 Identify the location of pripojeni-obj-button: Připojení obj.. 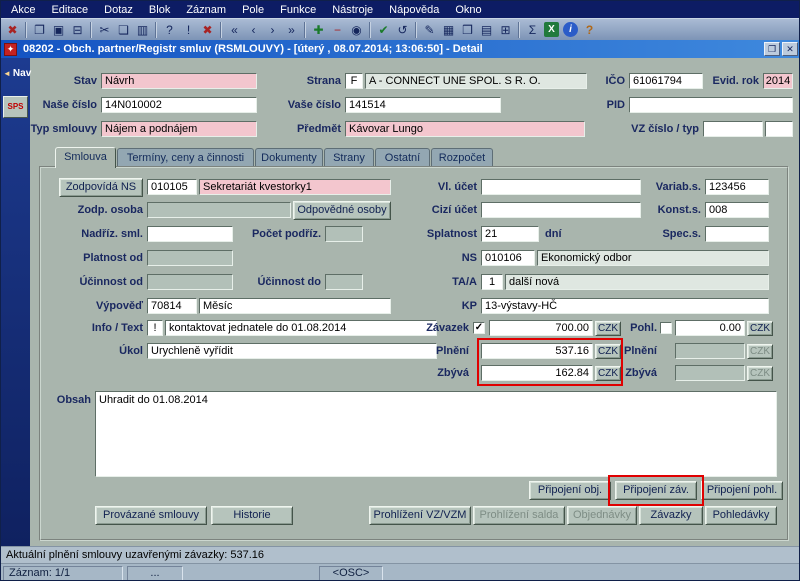
(570, 490).